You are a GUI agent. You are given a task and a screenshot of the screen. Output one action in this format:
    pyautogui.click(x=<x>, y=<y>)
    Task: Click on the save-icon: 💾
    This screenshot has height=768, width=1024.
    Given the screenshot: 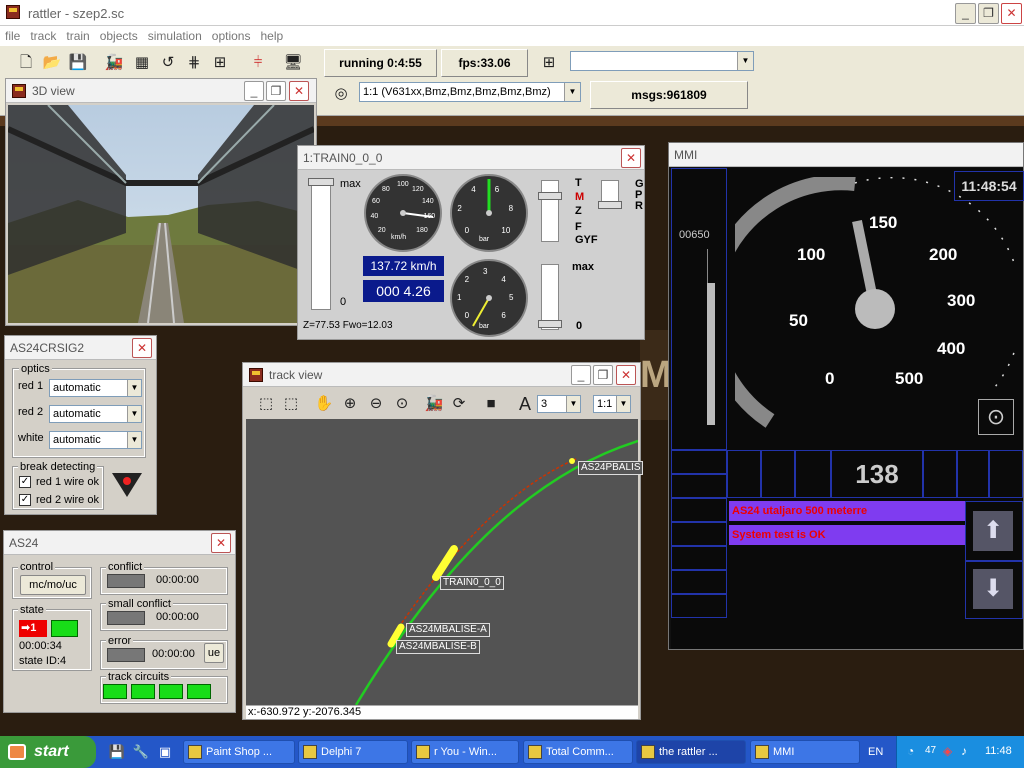 What is the action you would take?
    pyautogui.click(x=78, y=63)
    